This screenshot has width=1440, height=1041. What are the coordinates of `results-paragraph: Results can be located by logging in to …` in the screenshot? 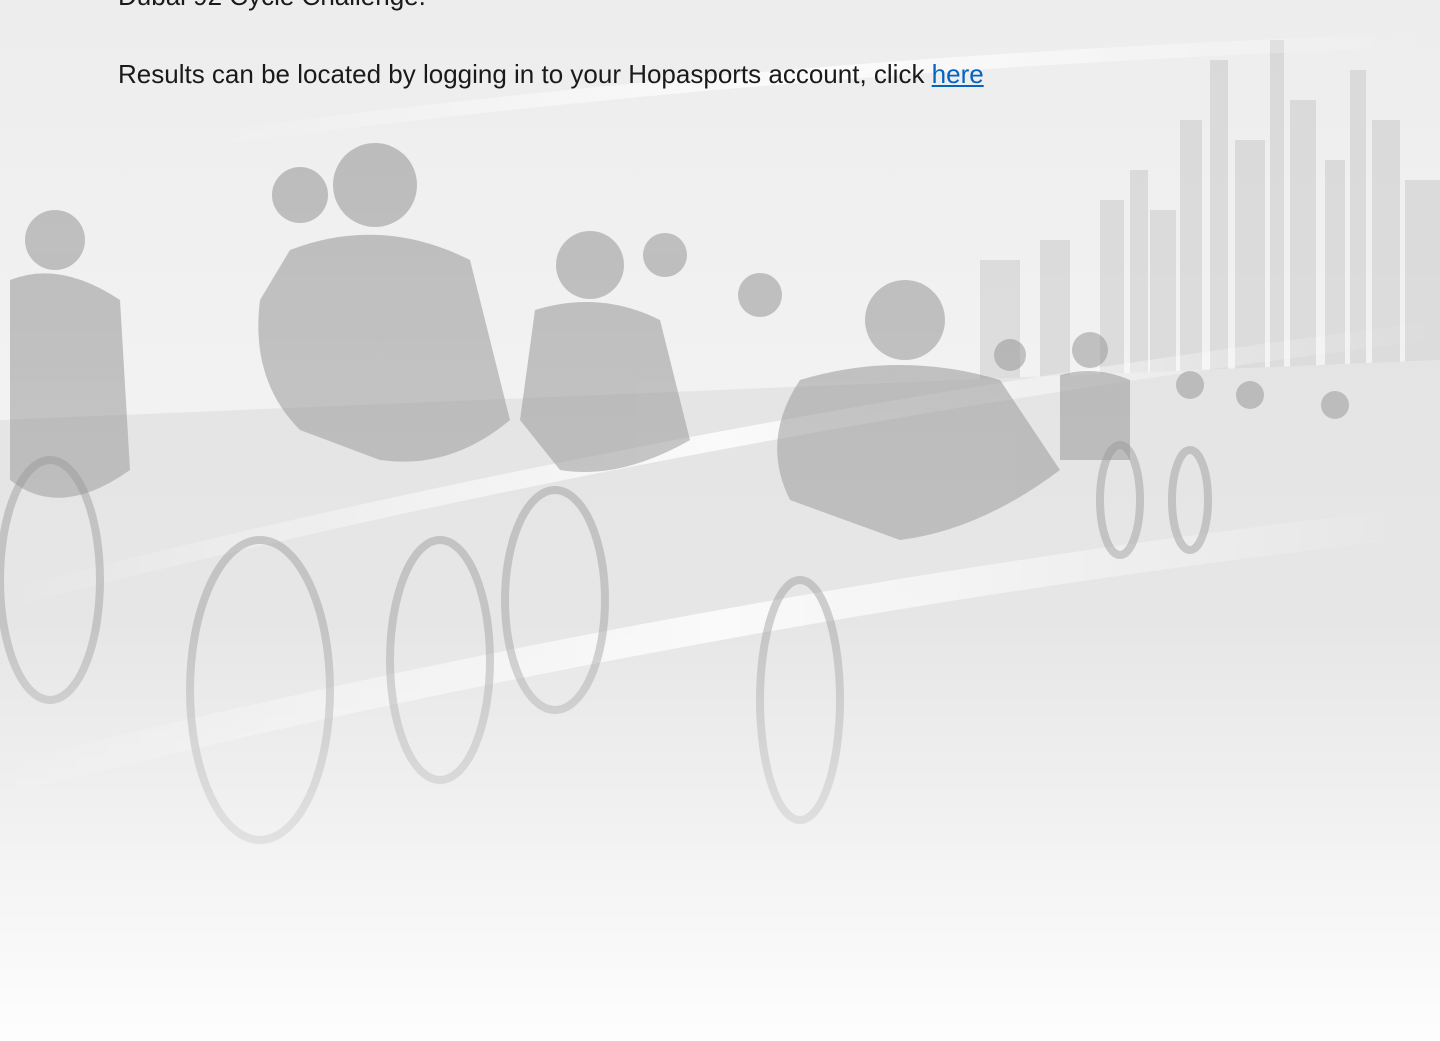 It's located at (718, 74).